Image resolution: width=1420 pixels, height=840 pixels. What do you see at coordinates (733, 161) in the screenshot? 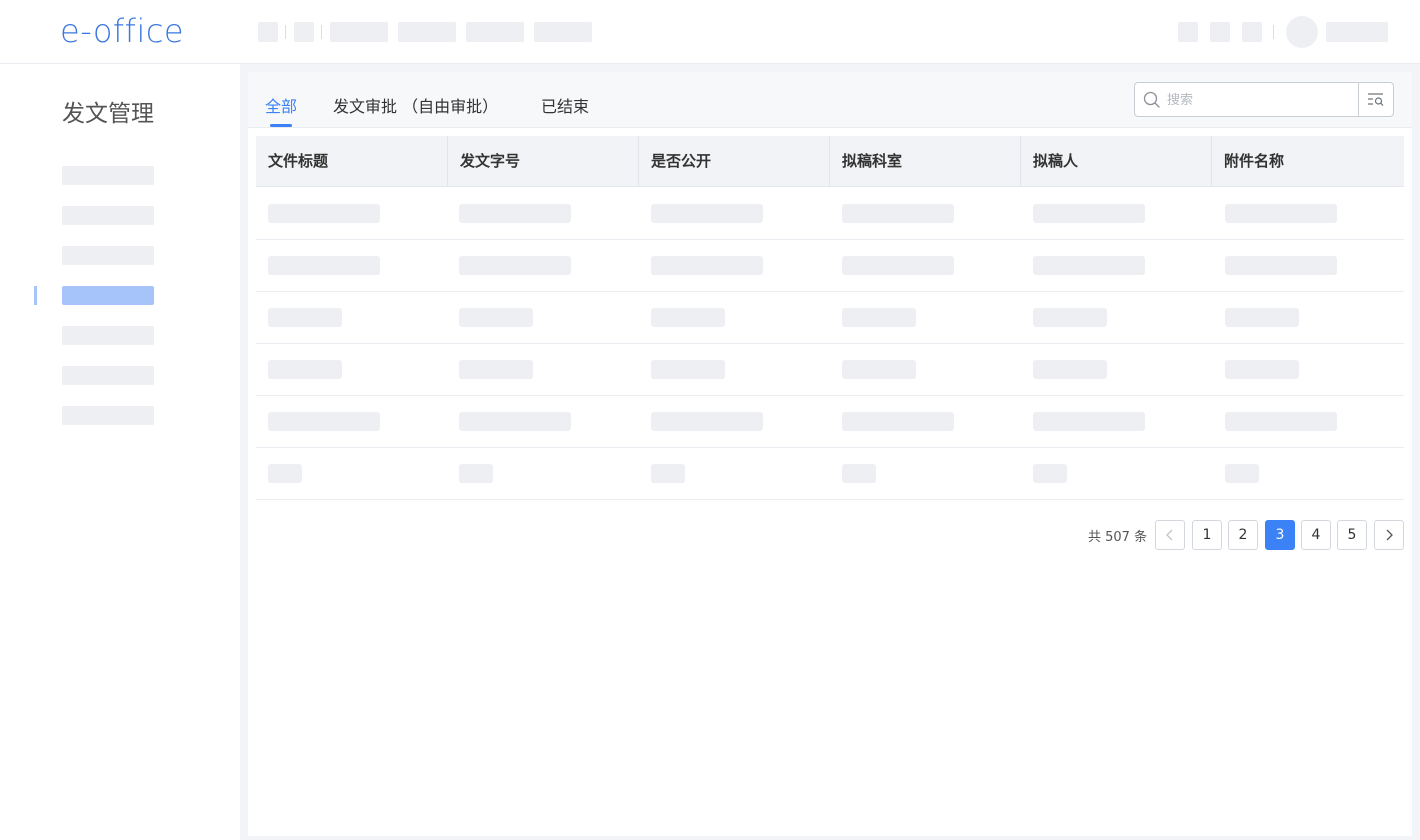
I see `column-header: 是否公开` at bounding box center [733, 161].